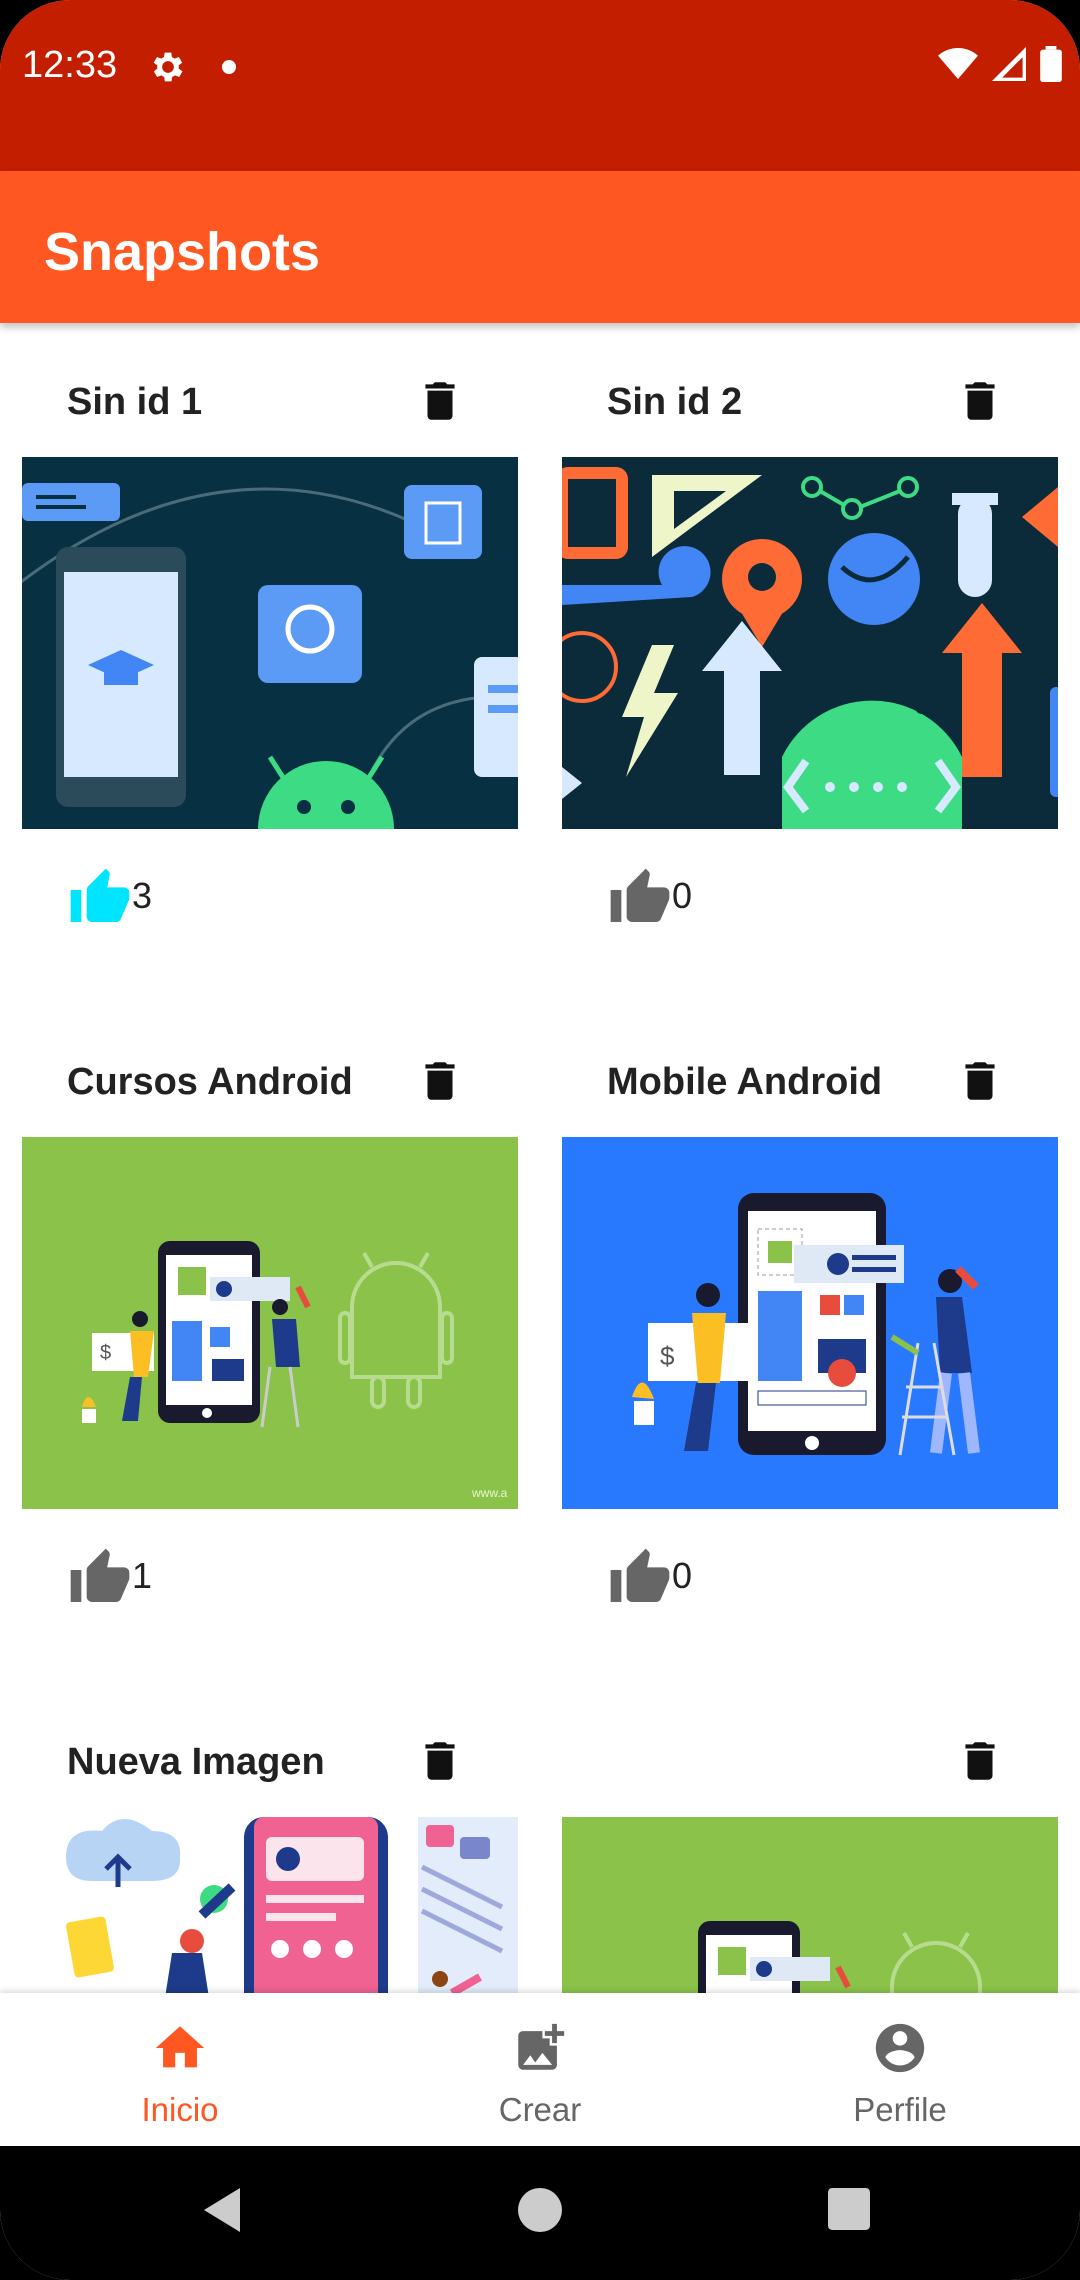 This screenshot has height=2280, width=1080. What do you see at coordinates (900, 2048) in the screenshot?
I see `account-circle-icon` at bounding box center [900, 2048].